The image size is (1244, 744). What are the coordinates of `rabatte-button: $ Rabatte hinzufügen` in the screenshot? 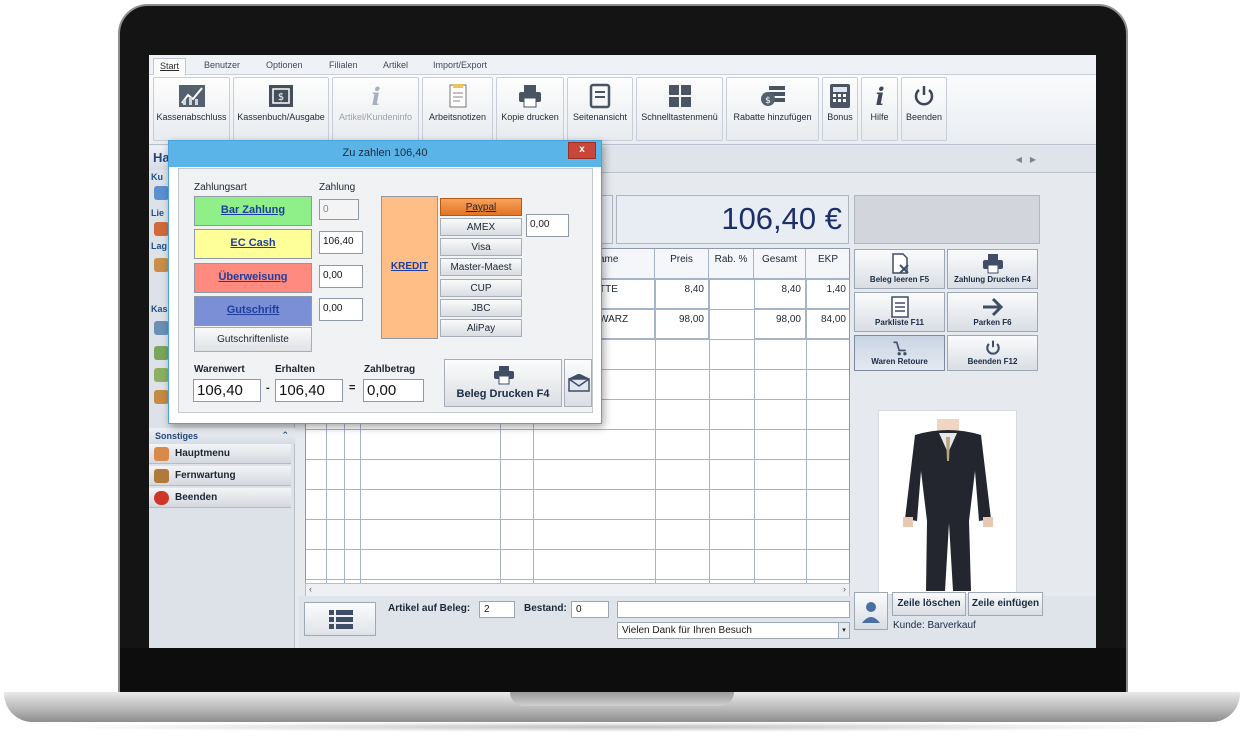 It's located at (772, 109).